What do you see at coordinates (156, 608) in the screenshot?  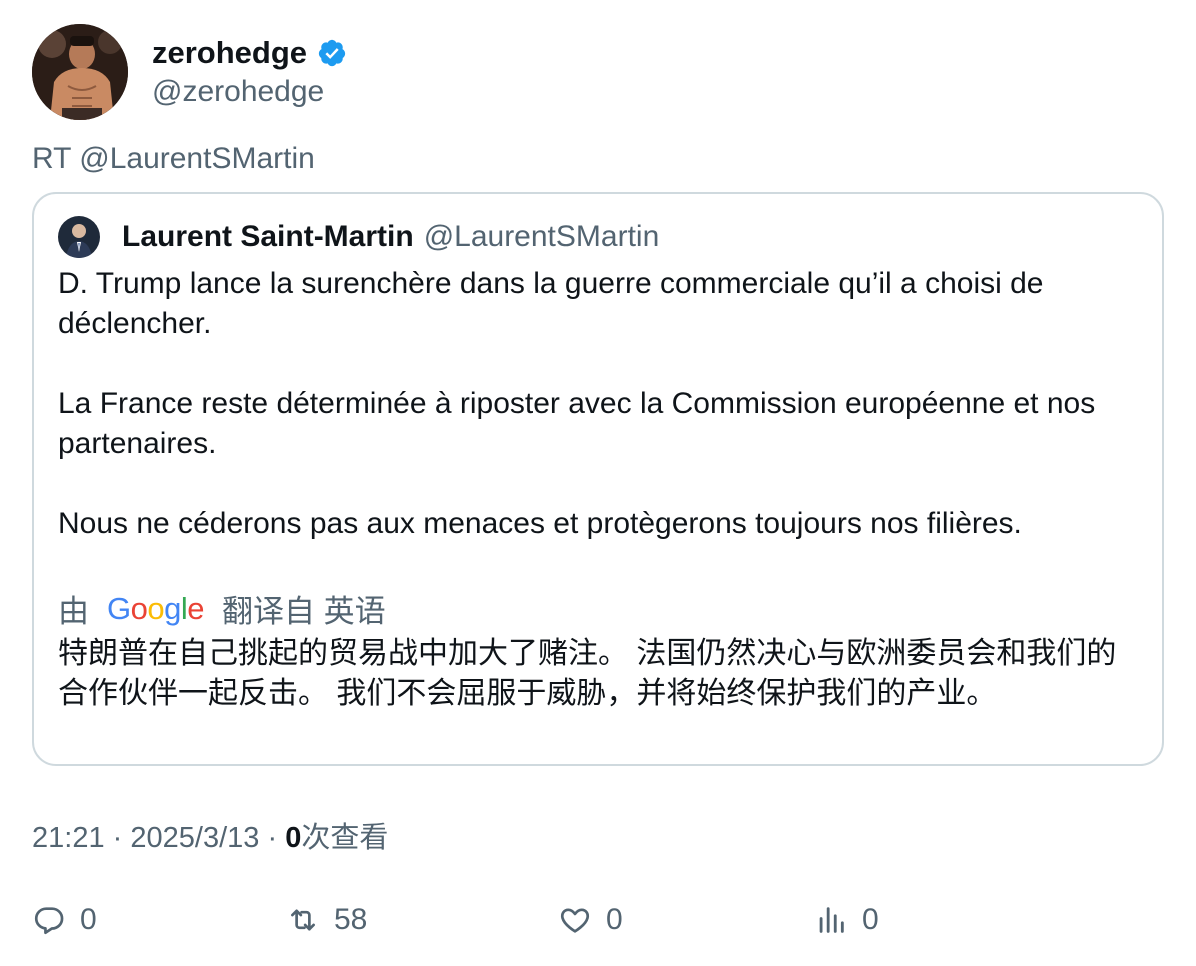 I see `google-logo-icon: Google` at bounding box center [156, 608].